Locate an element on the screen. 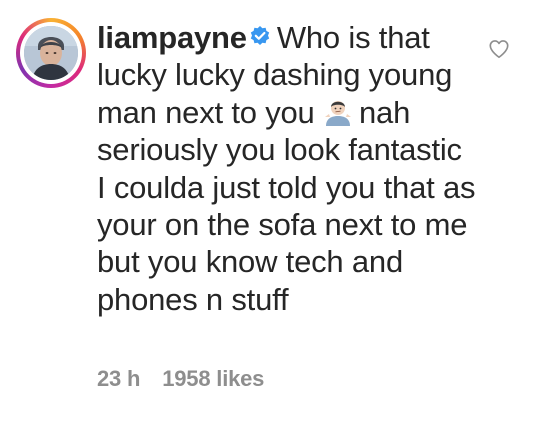  username-link: liampayne is located at coordinates (172, 37).